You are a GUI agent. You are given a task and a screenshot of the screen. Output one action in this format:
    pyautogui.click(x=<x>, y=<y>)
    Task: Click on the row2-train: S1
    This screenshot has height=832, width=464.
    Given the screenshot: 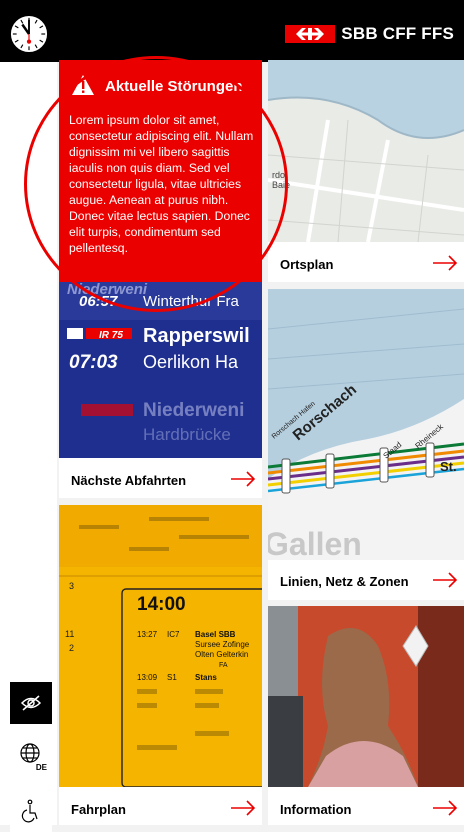 What is the action you would take?
    pyautogui.click(x=172, y=677)
    